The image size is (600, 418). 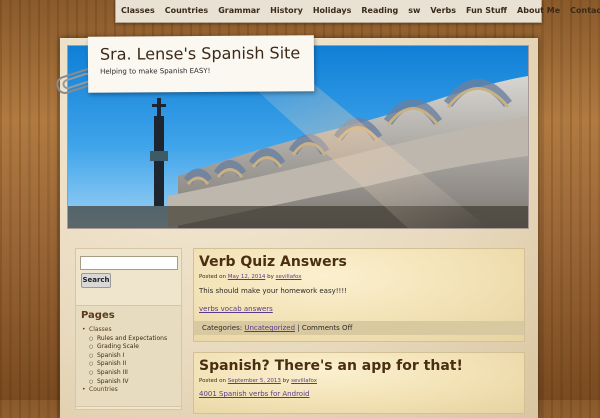 What do you see at coordinates (247, 277) in the screenshot?
I see `post-date-link: May 12, 2014` at bounding box center [247, 277].